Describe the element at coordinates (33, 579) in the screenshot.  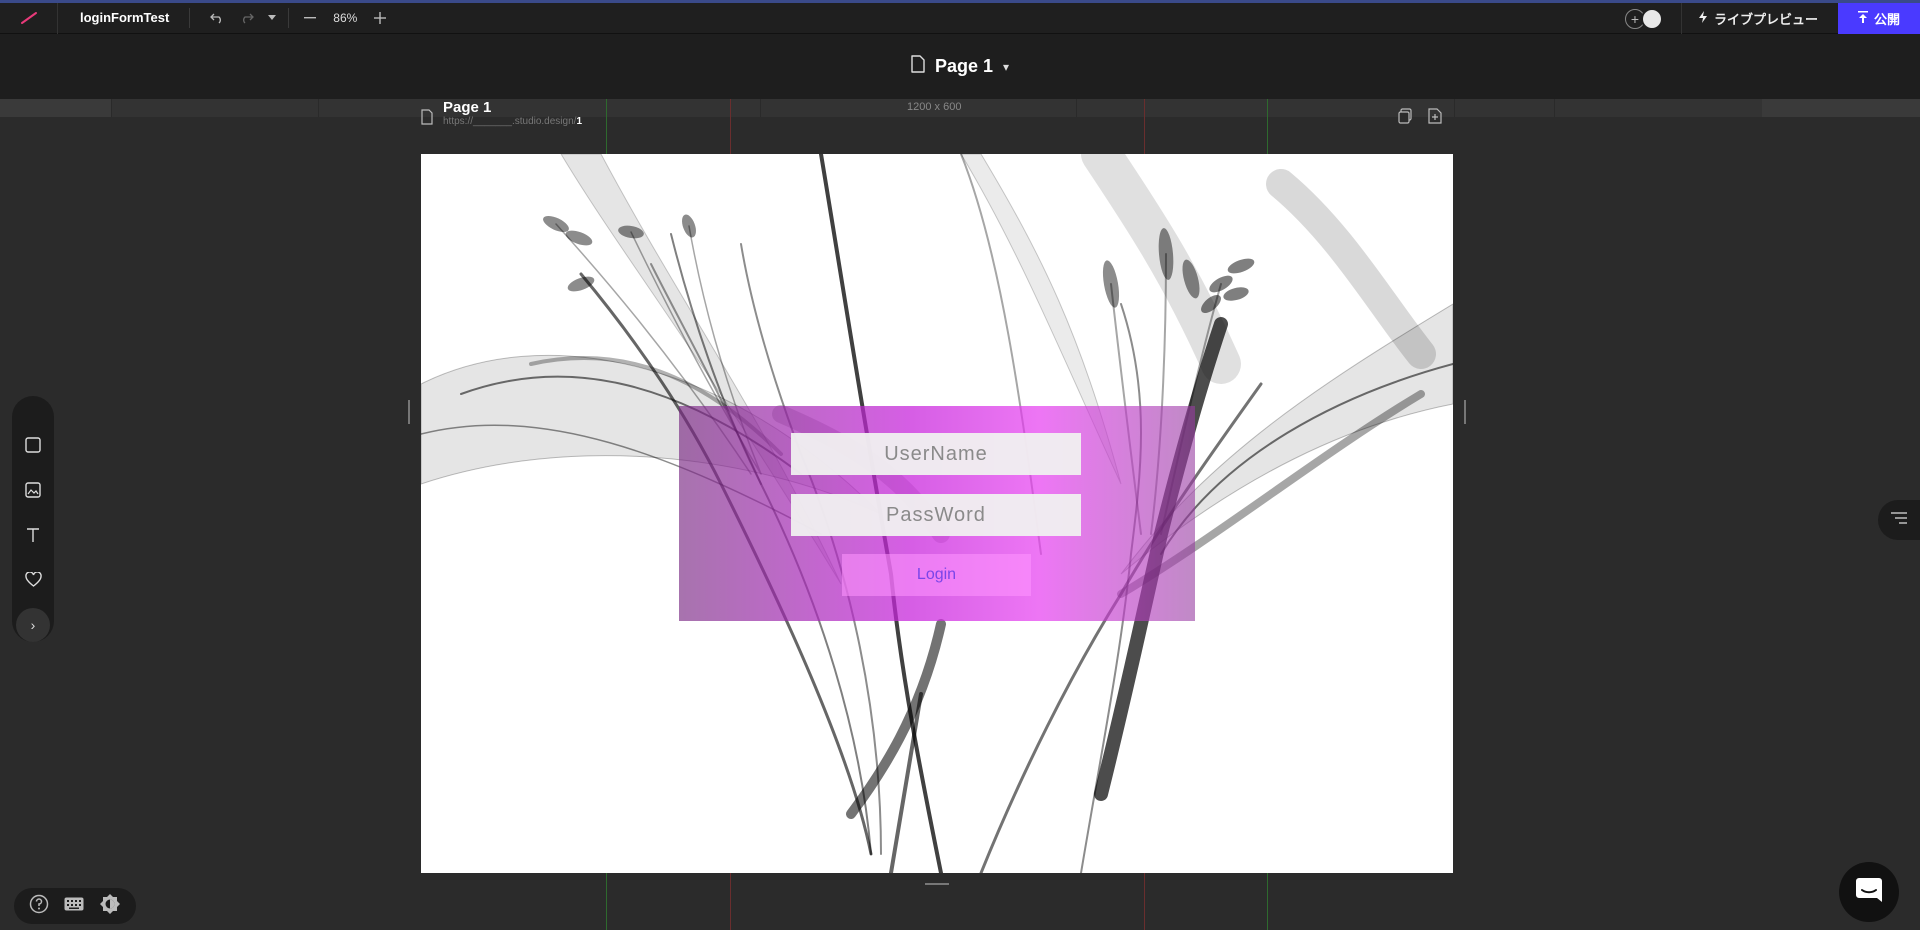
I see `heart-icon` at that location.